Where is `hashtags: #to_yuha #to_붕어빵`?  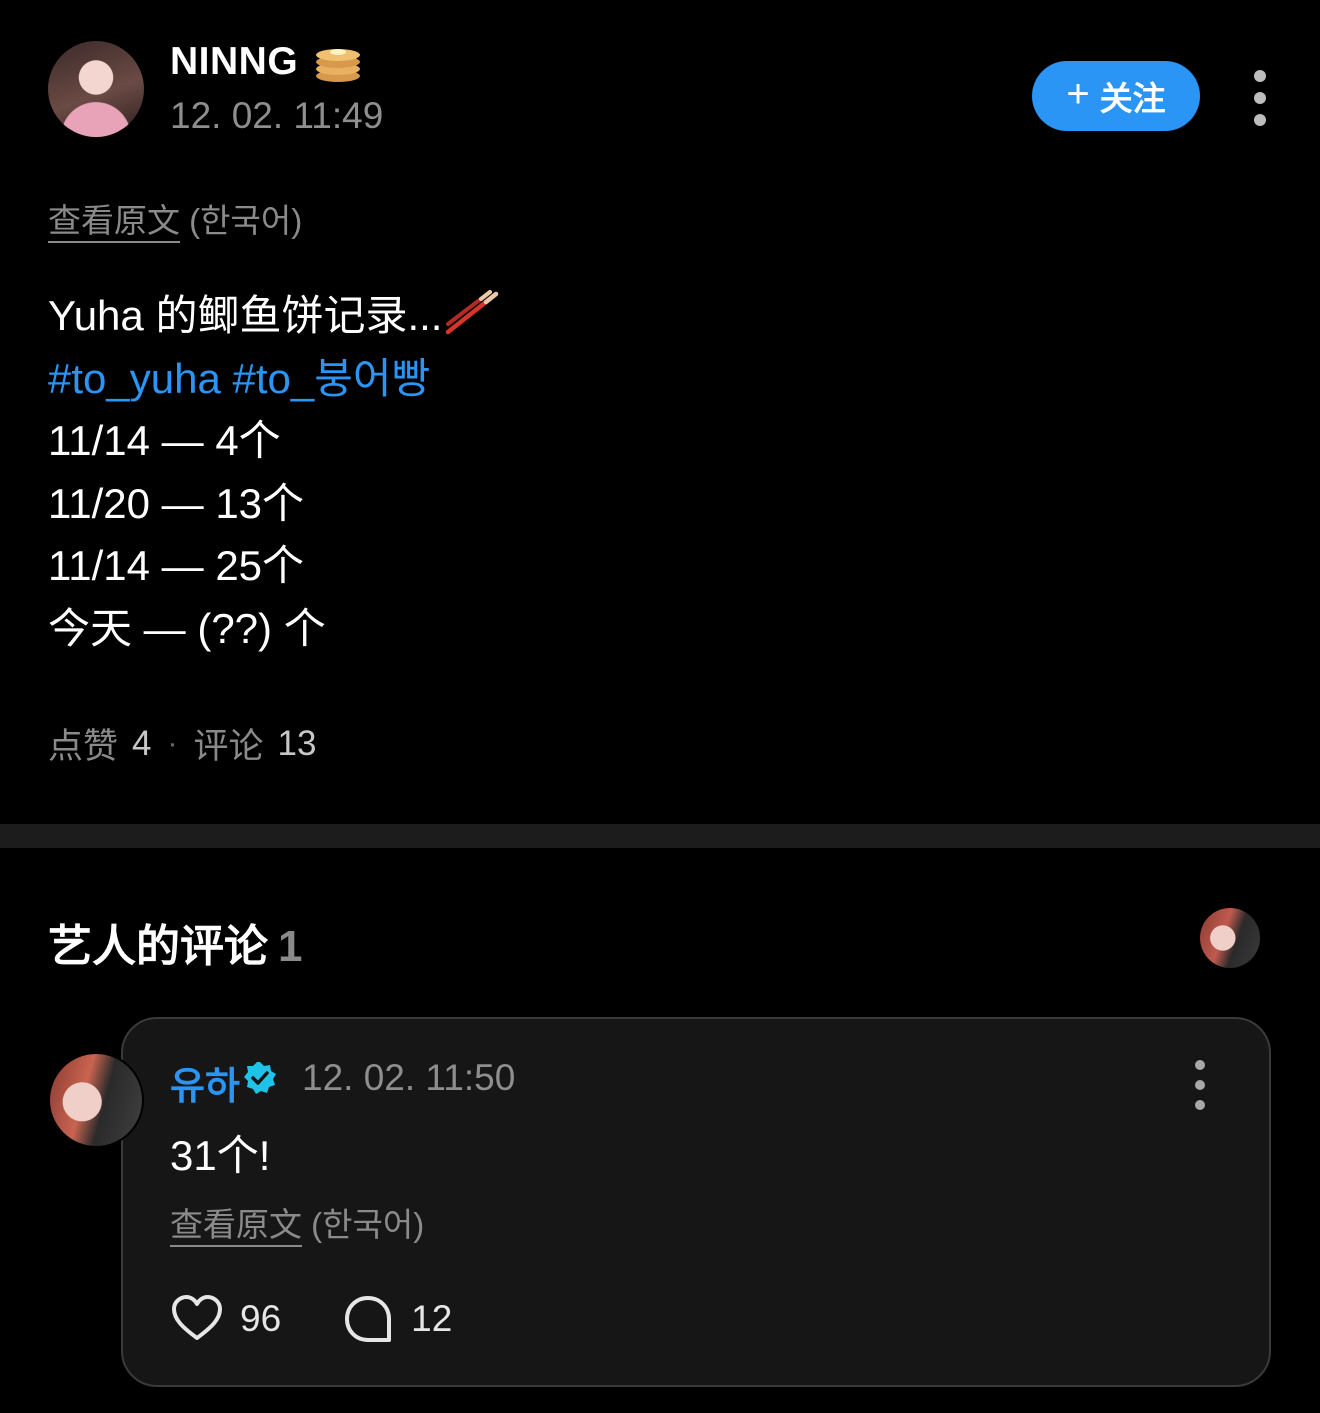 hashtags: #to_yuha #to_붕어빵 is located at coordinates (275, 379).